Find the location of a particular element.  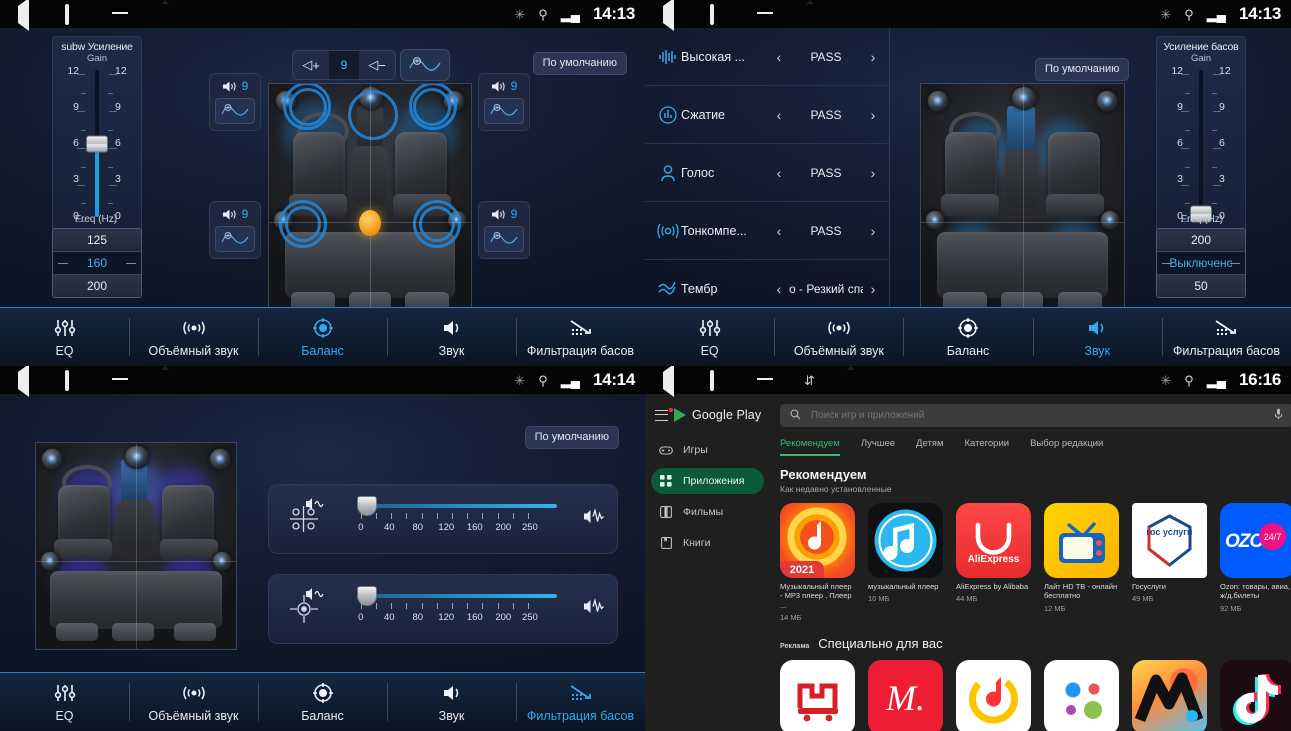

gain-track is located at coordinates (97, 143).